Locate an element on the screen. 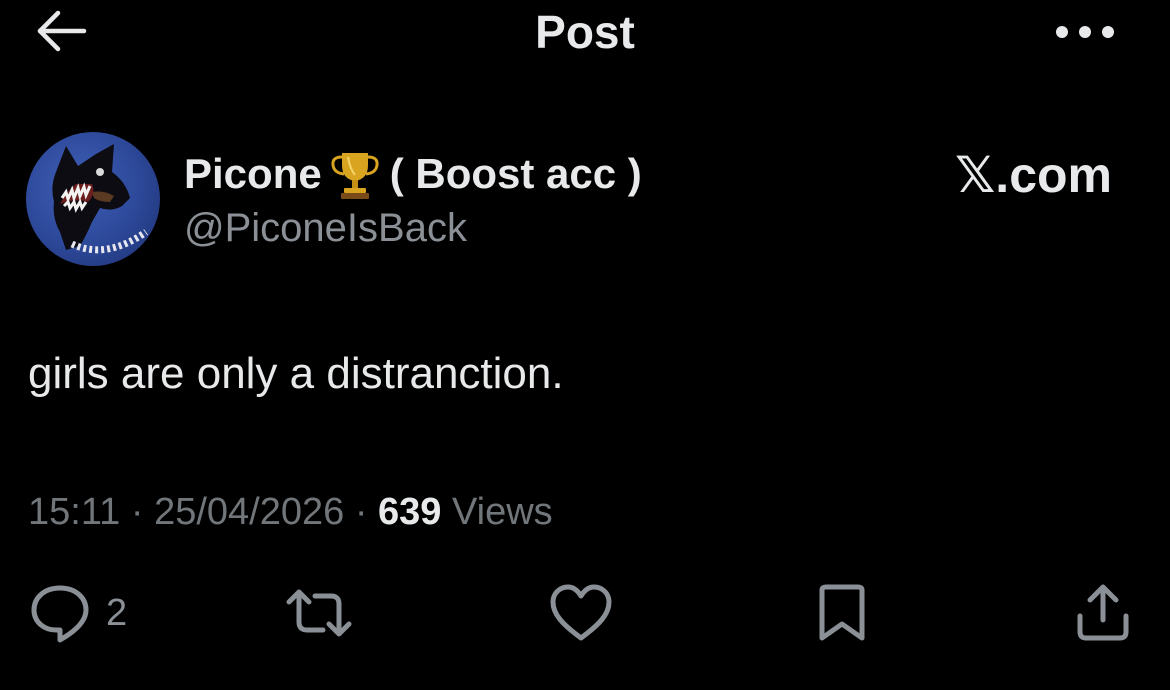 The height and width of the screenshot is (690, 1170). bookmark-icon is located at coordinates (842, 612).